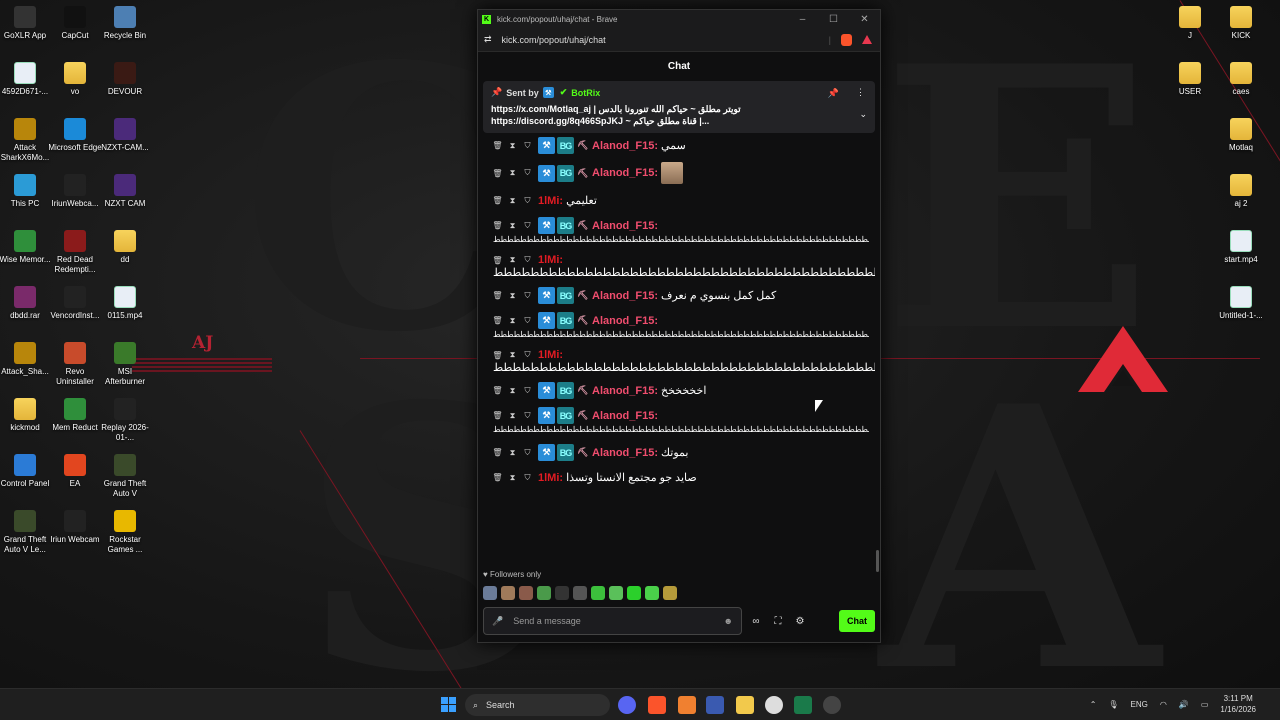 This screenshot has width=1280, height=720. I want to click on start-button, so click(448, 704).